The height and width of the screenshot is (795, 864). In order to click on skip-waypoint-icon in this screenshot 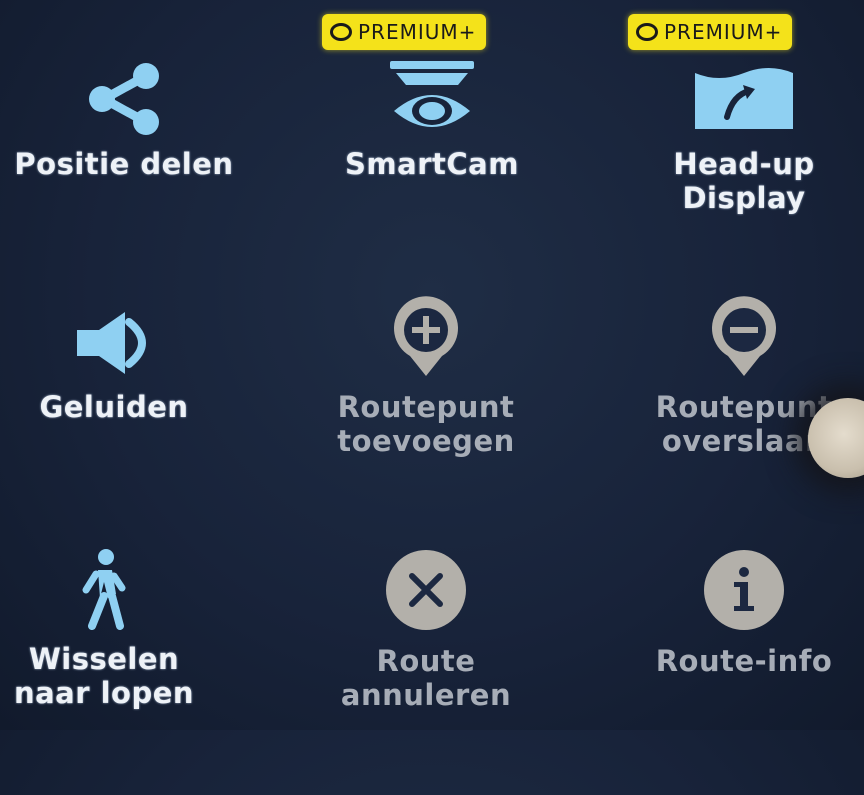, I will do `click(744, 337)`.